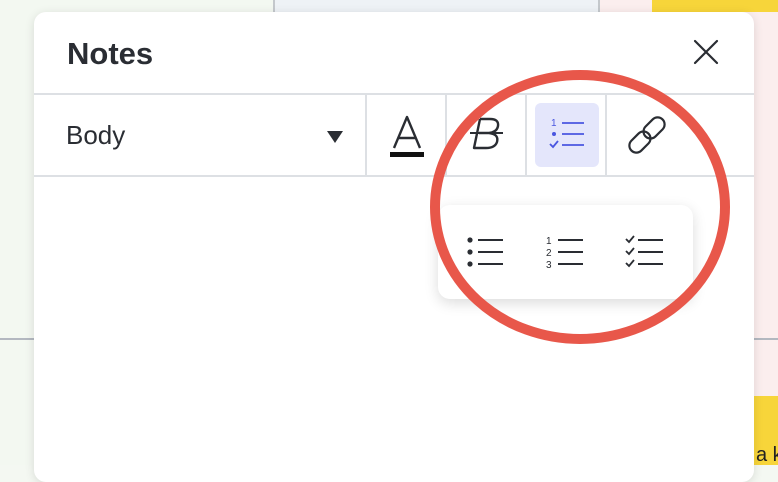 The height and width of the screenshot is (482, 778). Describe the element at coordinates (110, 53) in the screenshot. I see `panel-title: Notes` at that location.